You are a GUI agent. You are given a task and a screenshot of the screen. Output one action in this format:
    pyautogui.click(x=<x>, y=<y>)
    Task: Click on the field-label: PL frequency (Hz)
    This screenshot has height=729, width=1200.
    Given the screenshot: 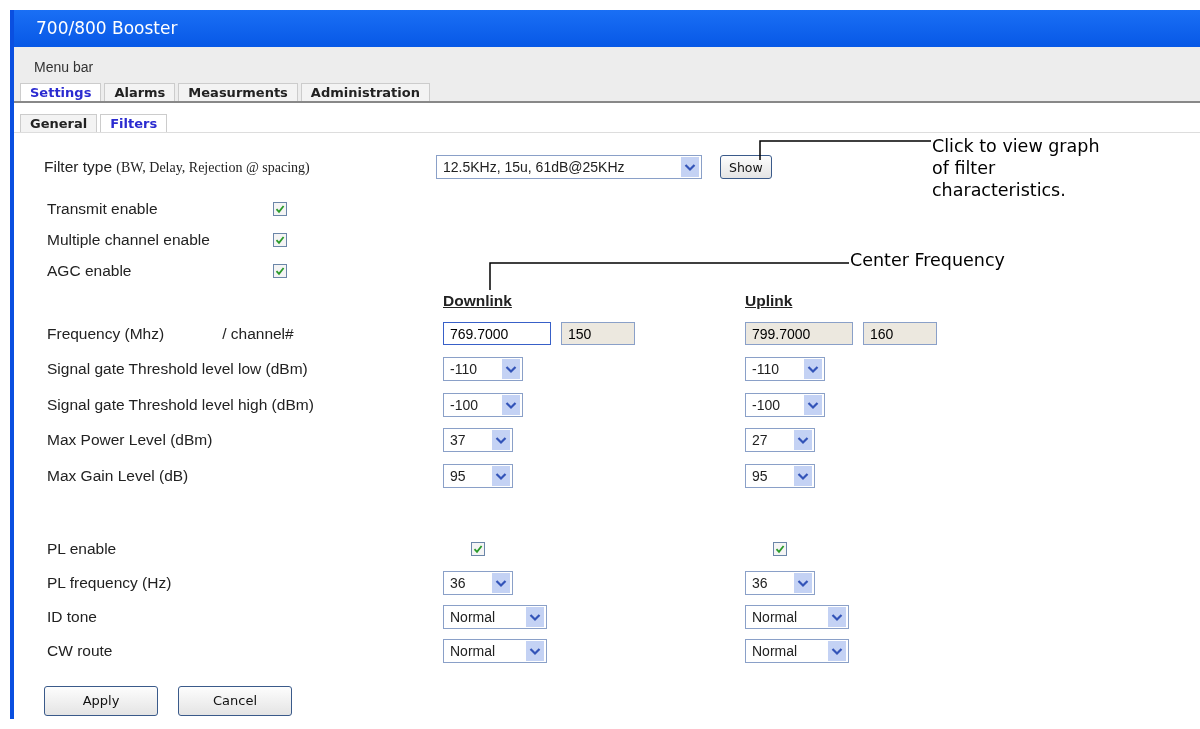 What is the action you would take?
    pyautogui.click(x=110, y=582)
    